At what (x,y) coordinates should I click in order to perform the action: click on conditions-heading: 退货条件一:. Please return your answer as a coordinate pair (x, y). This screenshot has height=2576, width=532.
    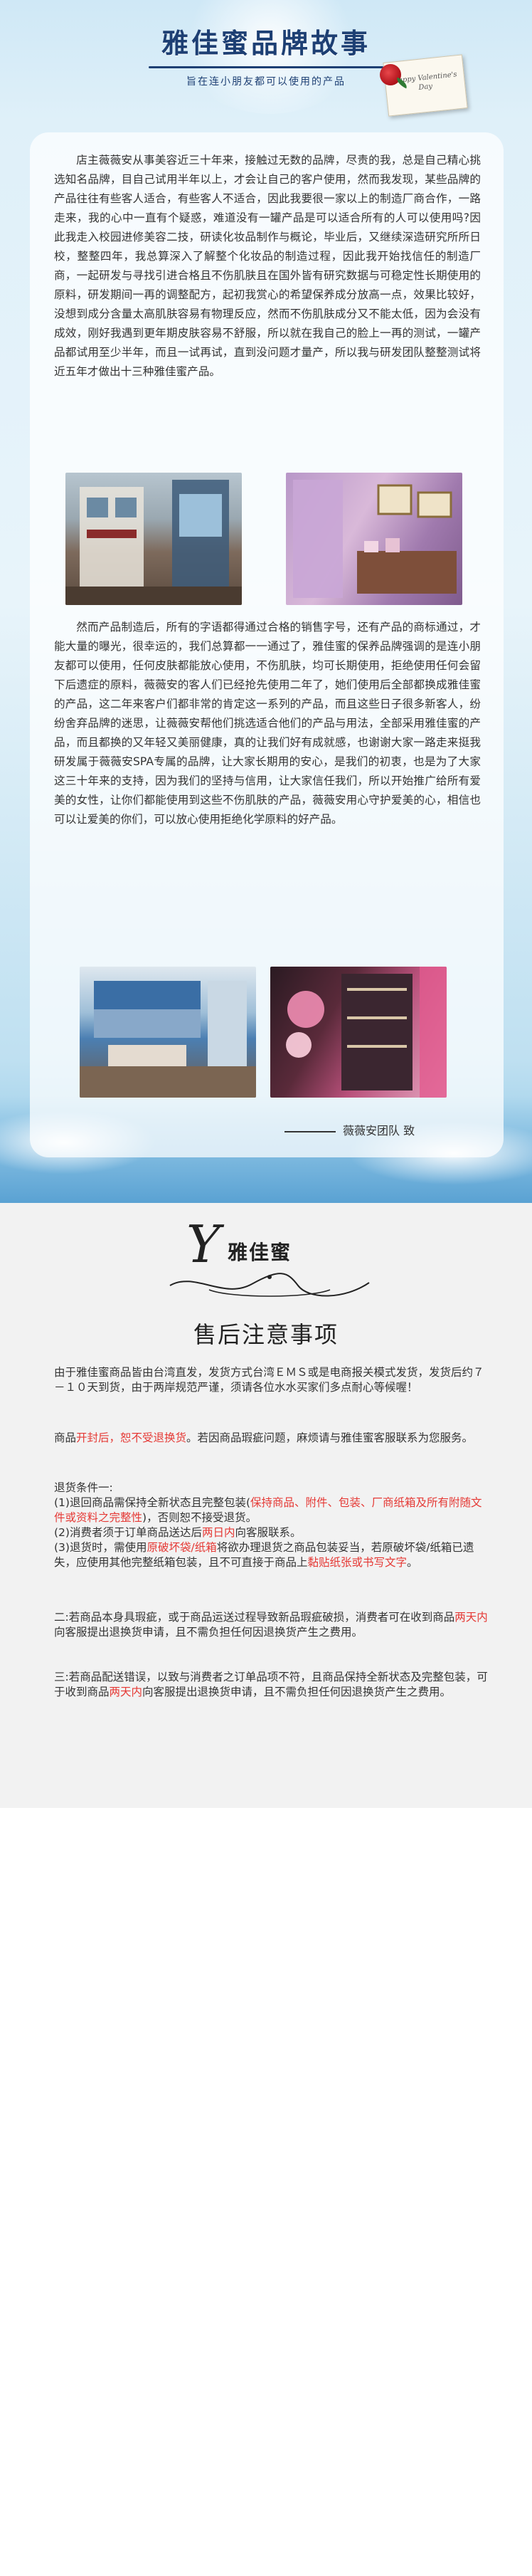
    Looking at the image, I should click on (83, 1488).